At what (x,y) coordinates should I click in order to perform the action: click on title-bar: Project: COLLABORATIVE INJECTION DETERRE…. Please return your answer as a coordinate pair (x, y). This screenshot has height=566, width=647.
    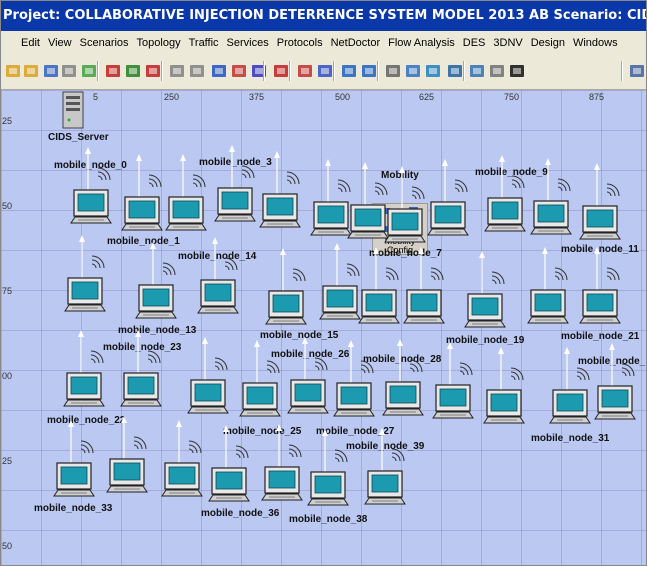
    Looking at the image, I should click on (323, 16).